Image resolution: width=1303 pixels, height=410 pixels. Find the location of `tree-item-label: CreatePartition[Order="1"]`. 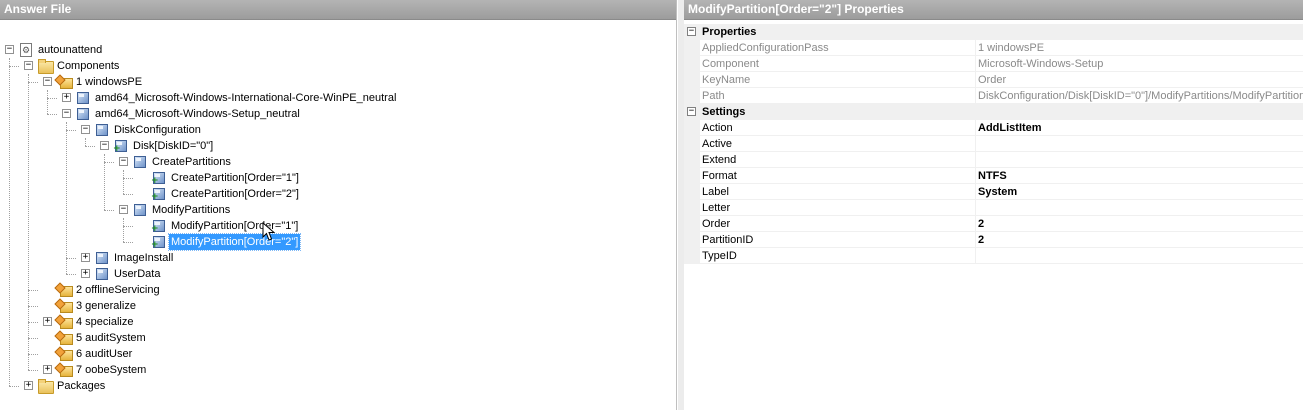

tree-item-label: CreatePartition[Order="1"] is located at coordinates (235, 178).